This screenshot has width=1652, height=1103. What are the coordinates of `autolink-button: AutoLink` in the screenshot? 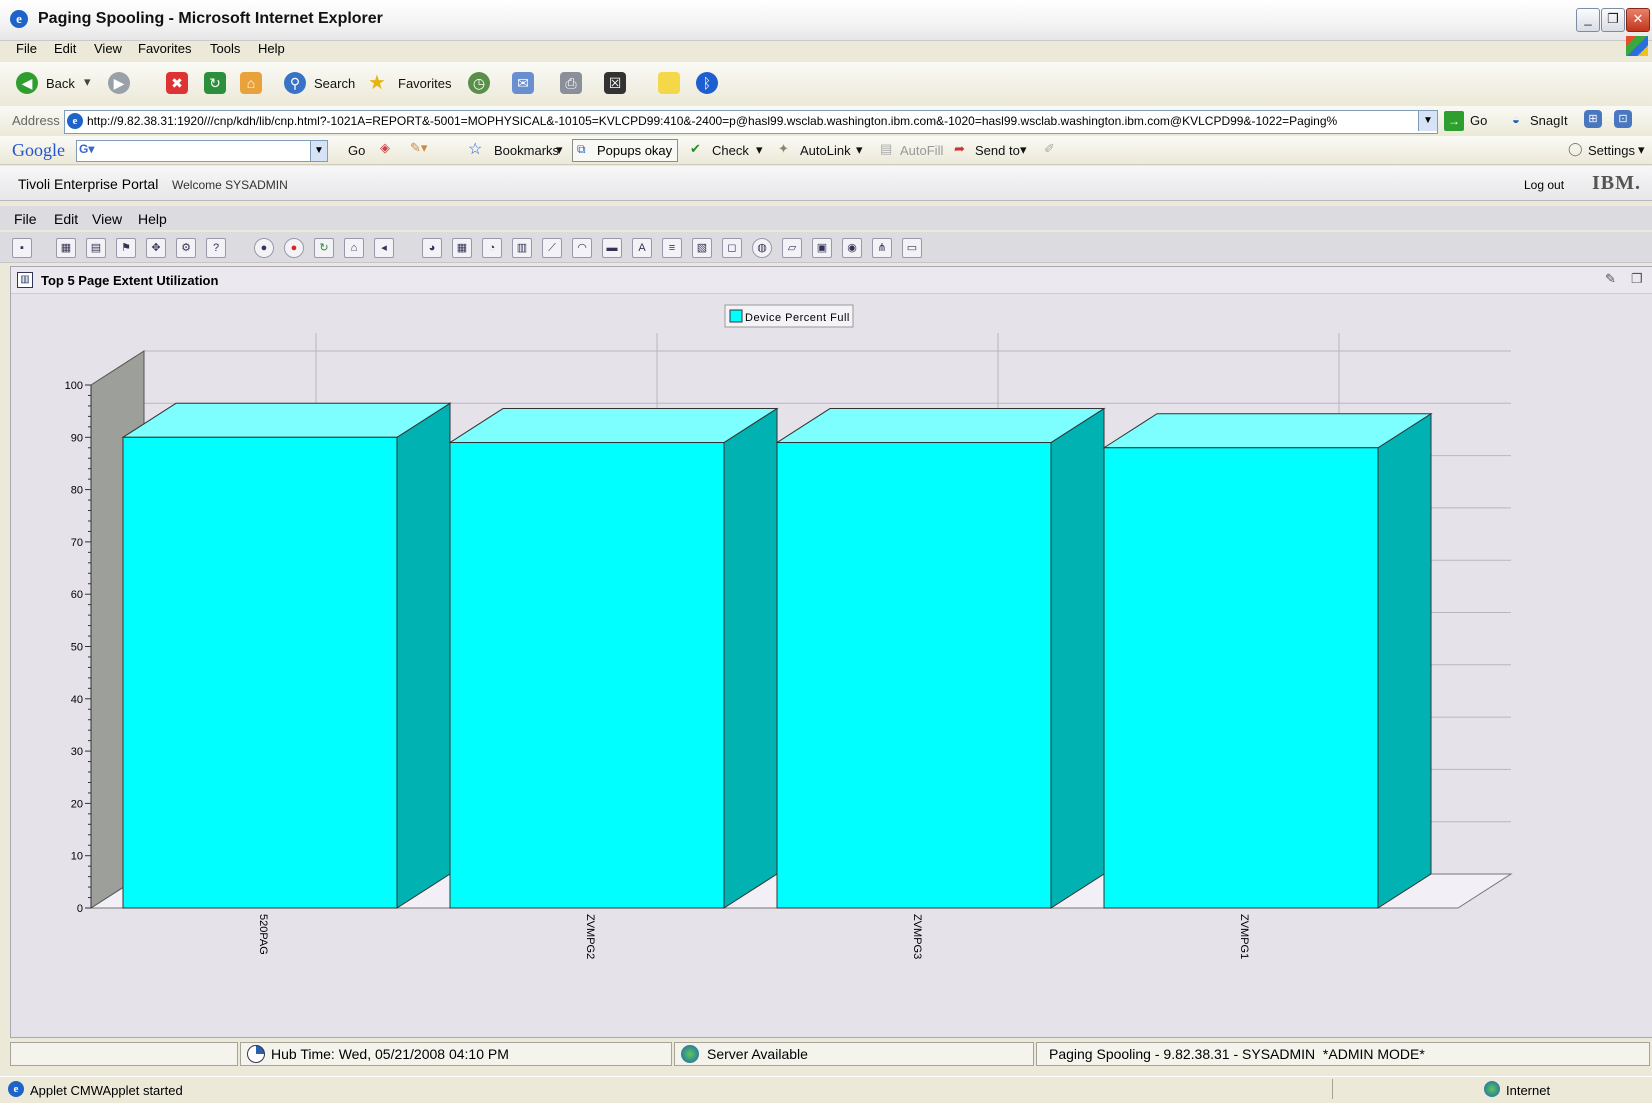 It's located at (825, 150).